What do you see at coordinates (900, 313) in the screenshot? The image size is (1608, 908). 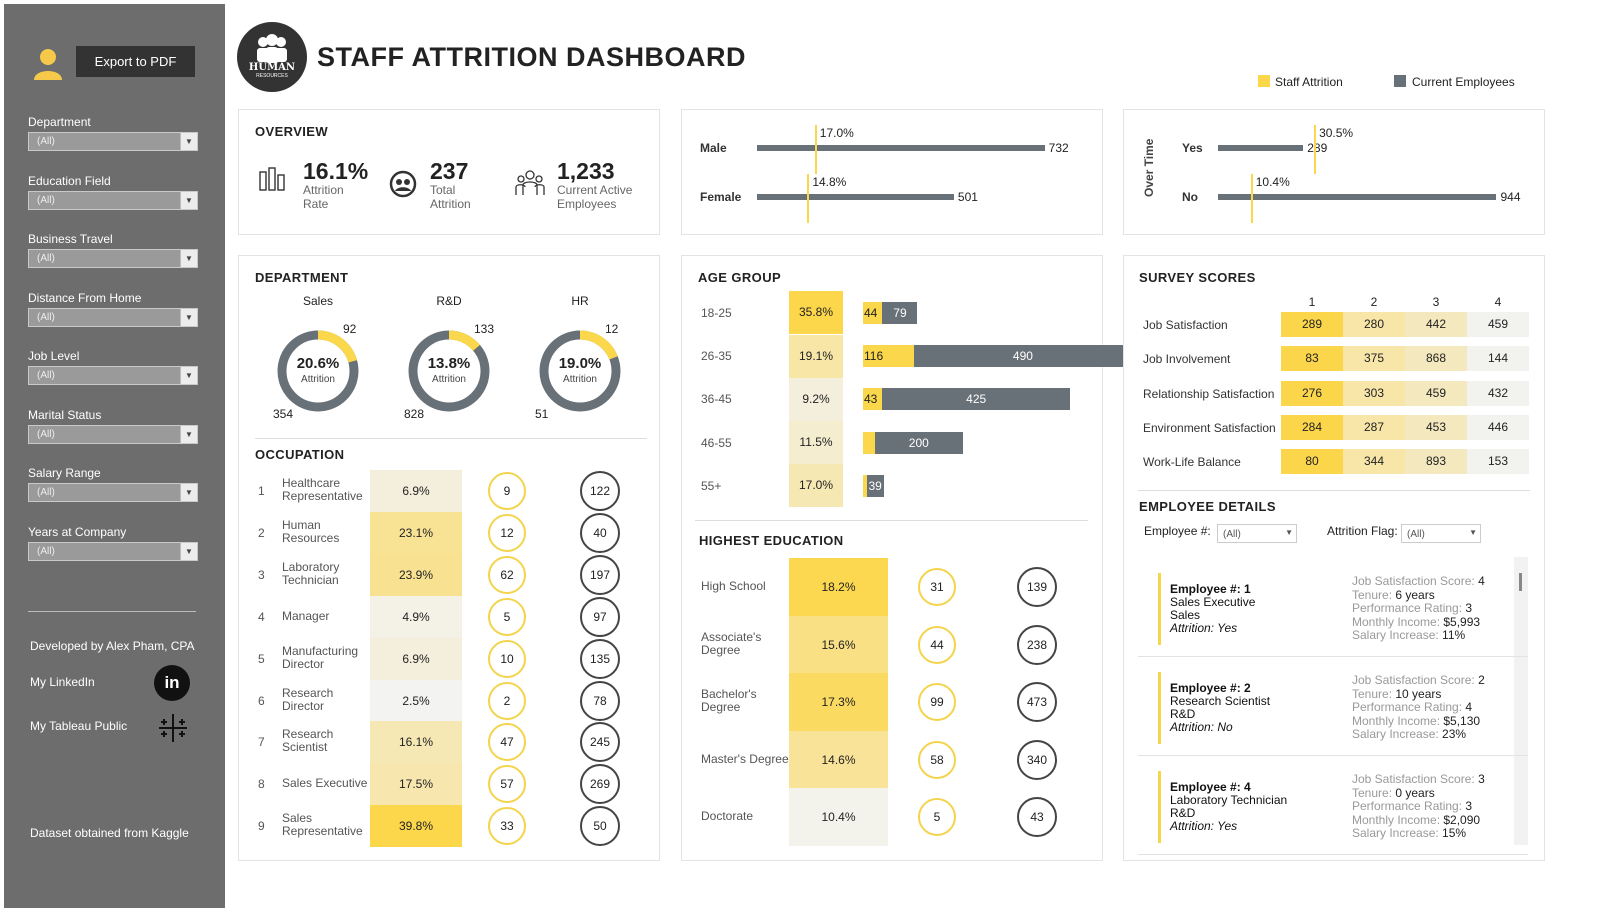 I see `age-current-value: 79` at bounding box center [900, 313].